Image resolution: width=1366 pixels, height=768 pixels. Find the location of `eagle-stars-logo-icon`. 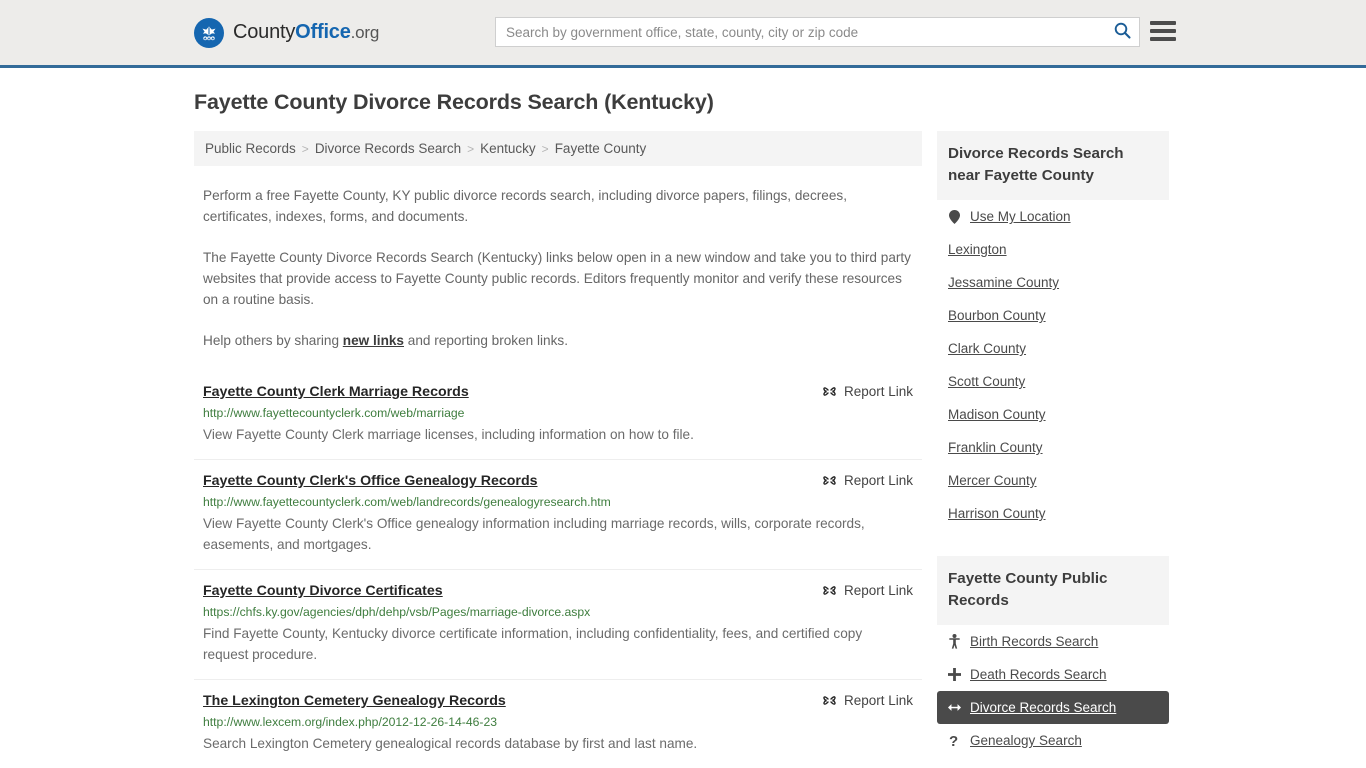

eagle-stars-logo-icon is located at coordinates (209, 32).